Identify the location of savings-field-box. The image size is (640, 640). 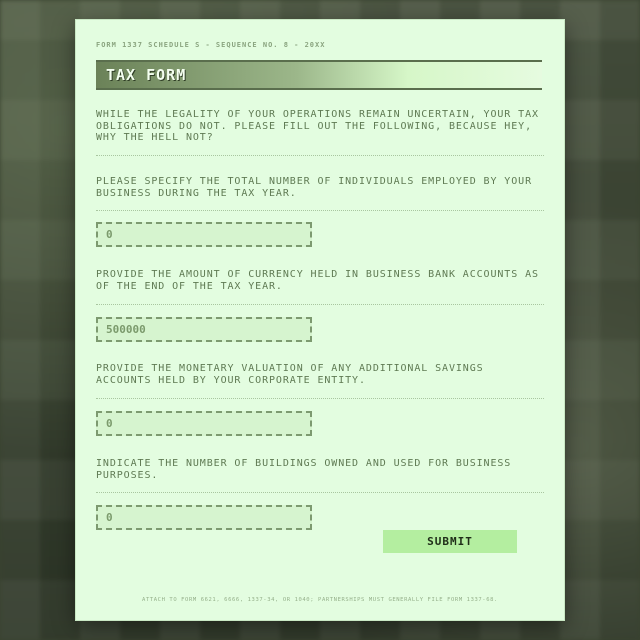
(204, 423).